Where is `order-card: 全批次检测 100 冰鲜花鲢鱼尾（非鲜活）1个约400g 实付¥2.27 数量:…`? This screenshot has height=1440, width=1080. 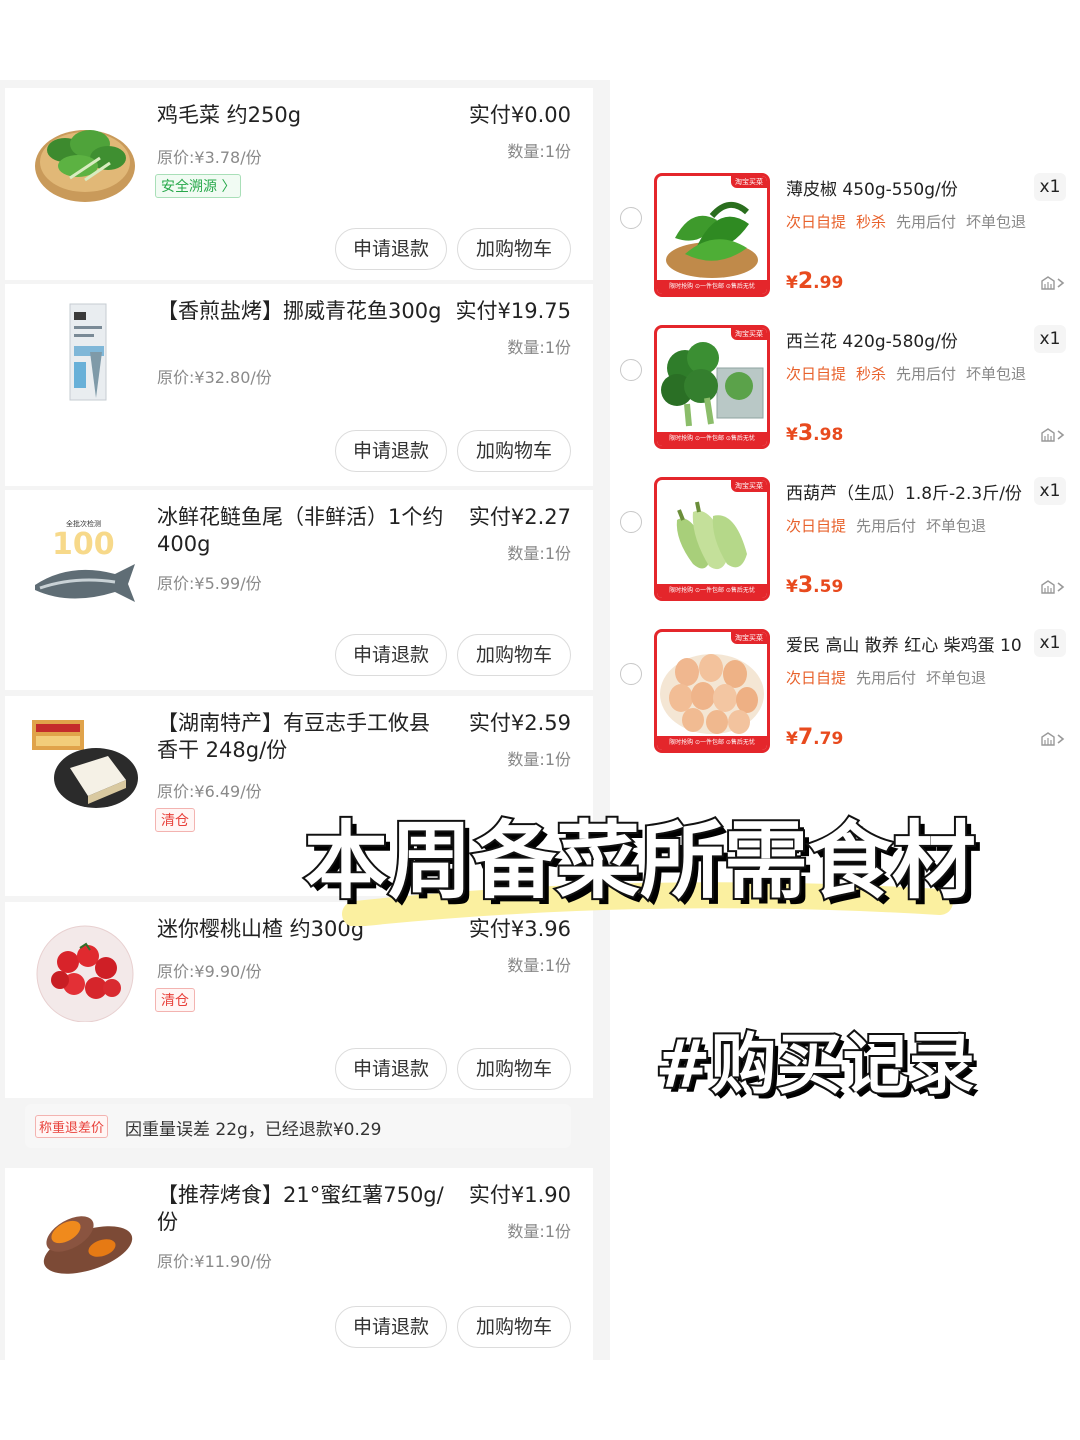
order-card: 全批次检测 100 冰鲜花鲢鱼尾（非鲜活）1个约400g 实付¥2.27 数量:… is located at coordinates (299, 590).